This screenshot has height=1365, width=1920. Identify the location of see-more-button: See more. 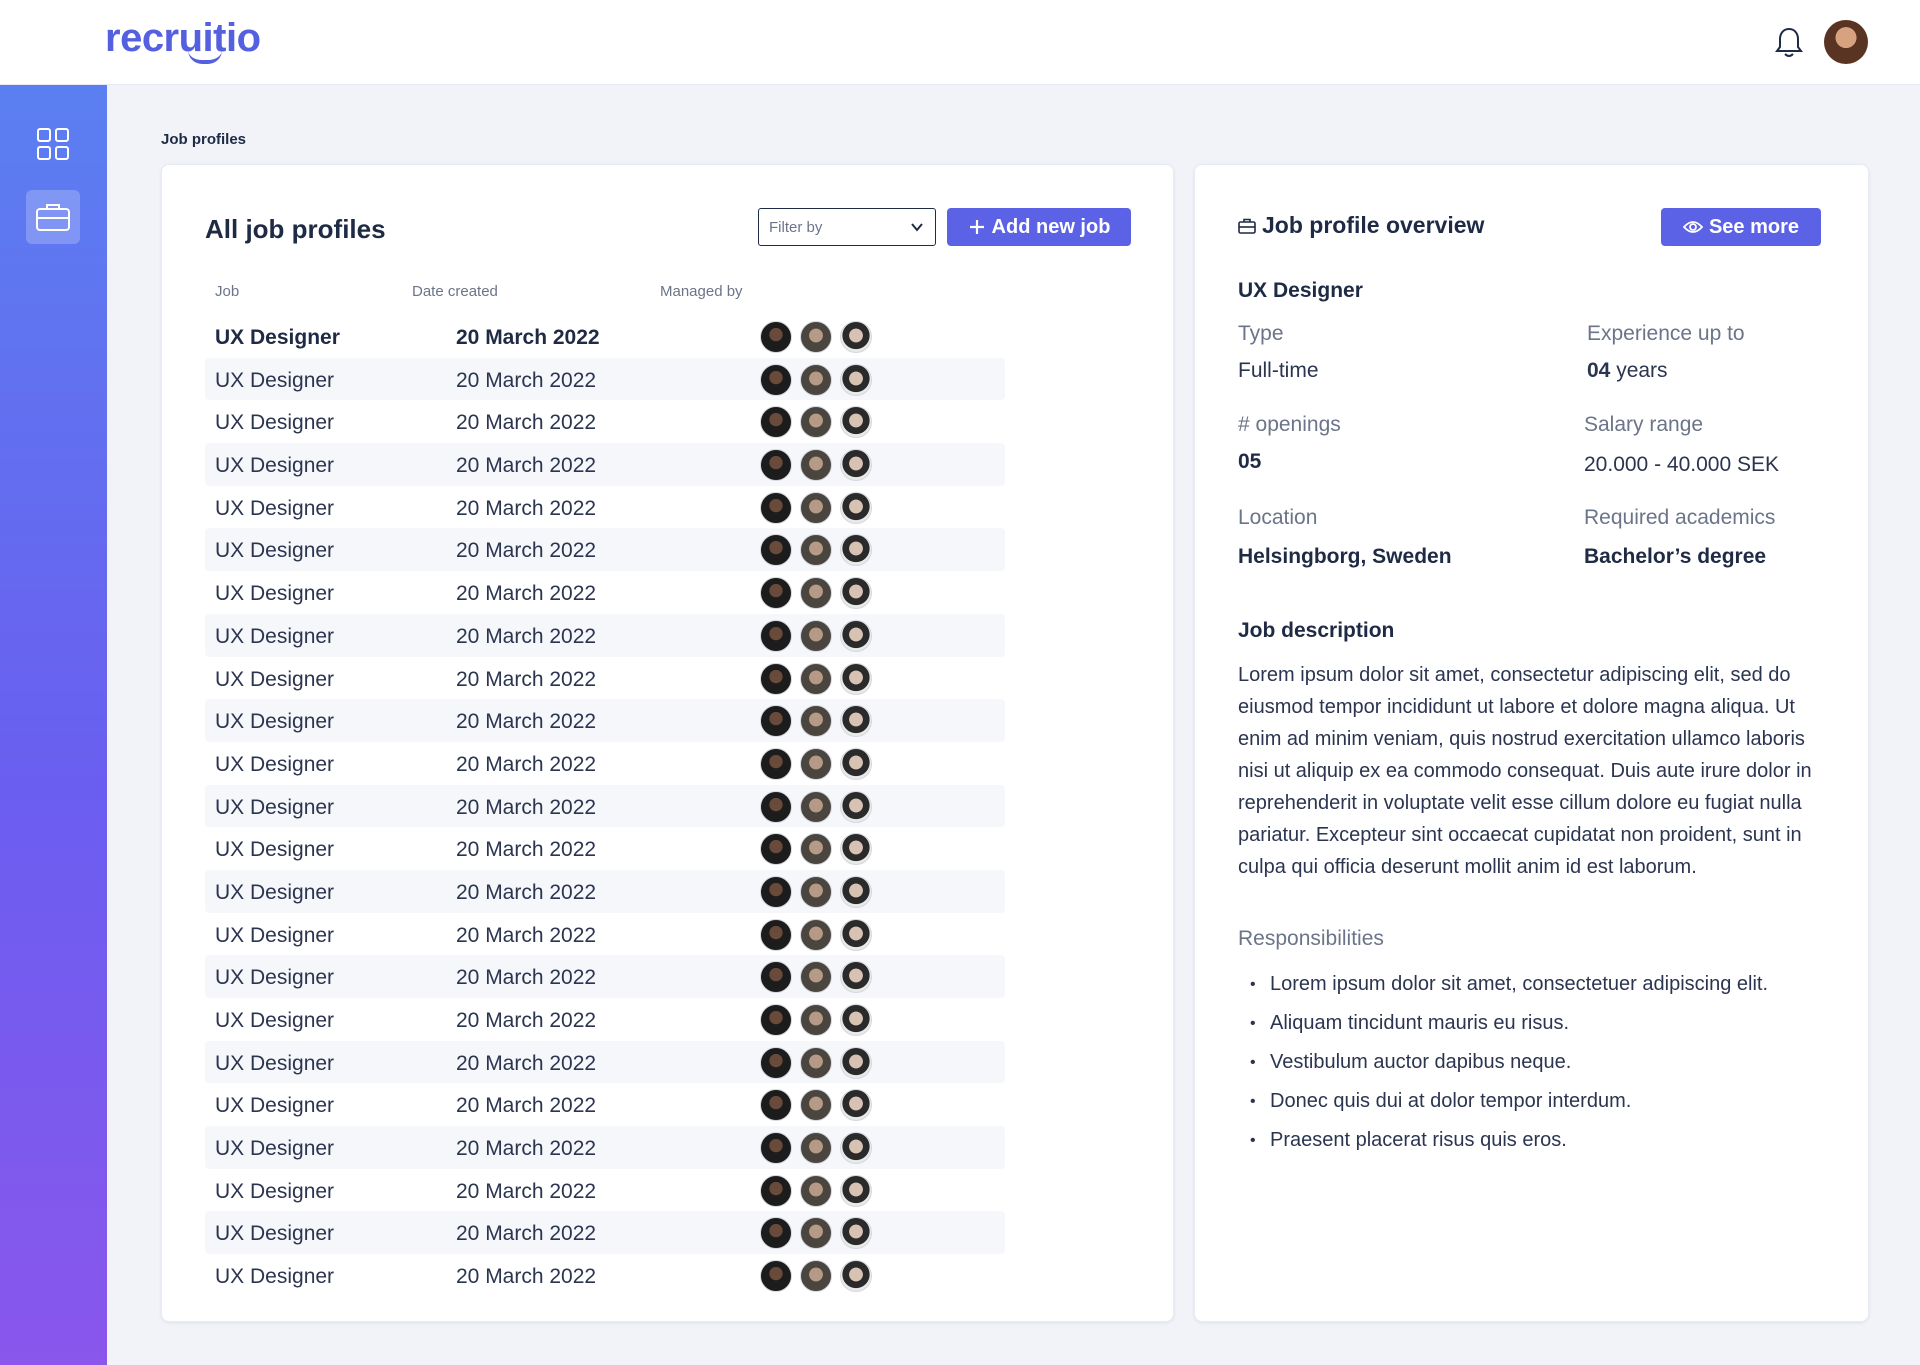
(1741, 227).